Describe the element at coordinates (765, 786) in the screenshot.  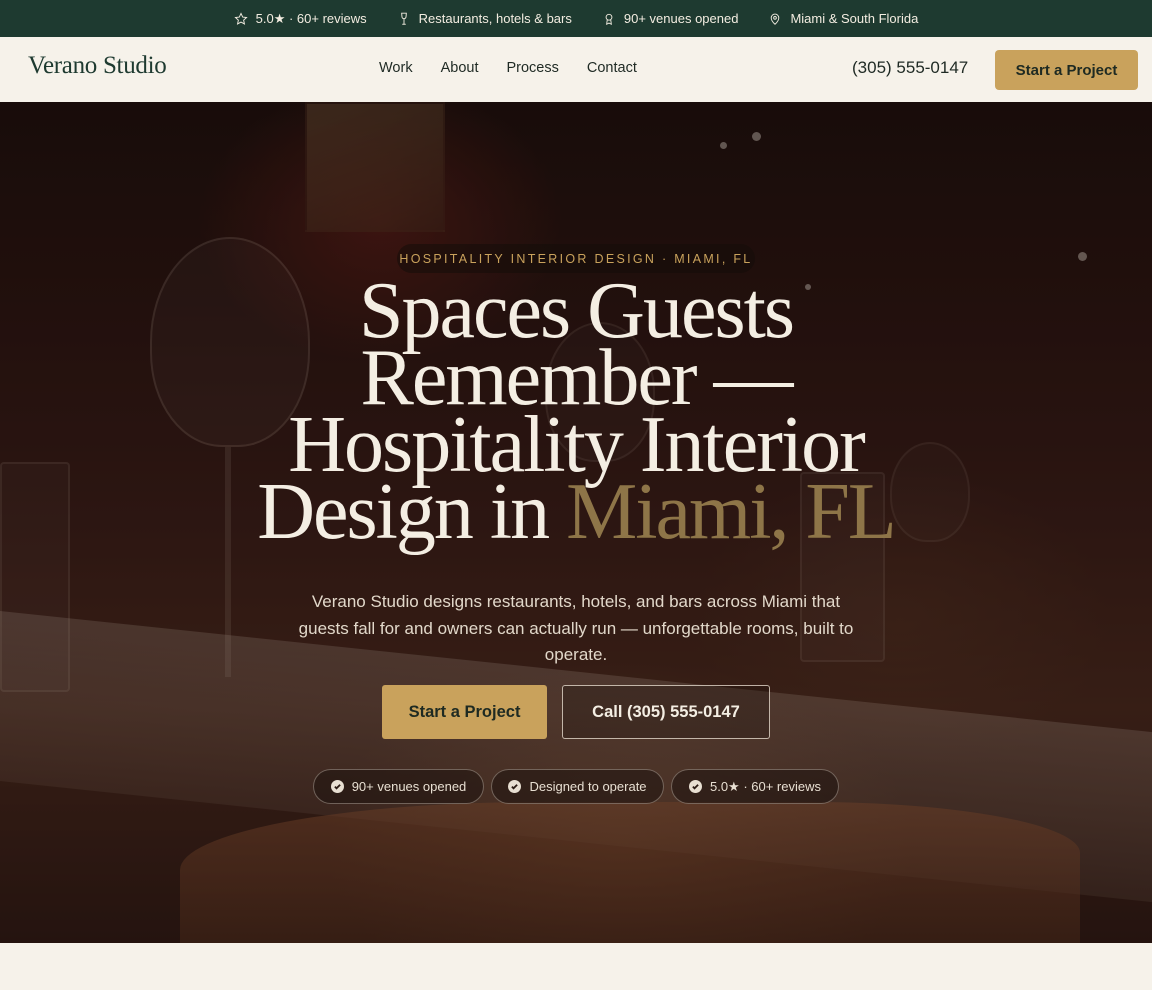
I see `trust-badge-reviews-label: 5.0★ · 60+ reviews` at that location.